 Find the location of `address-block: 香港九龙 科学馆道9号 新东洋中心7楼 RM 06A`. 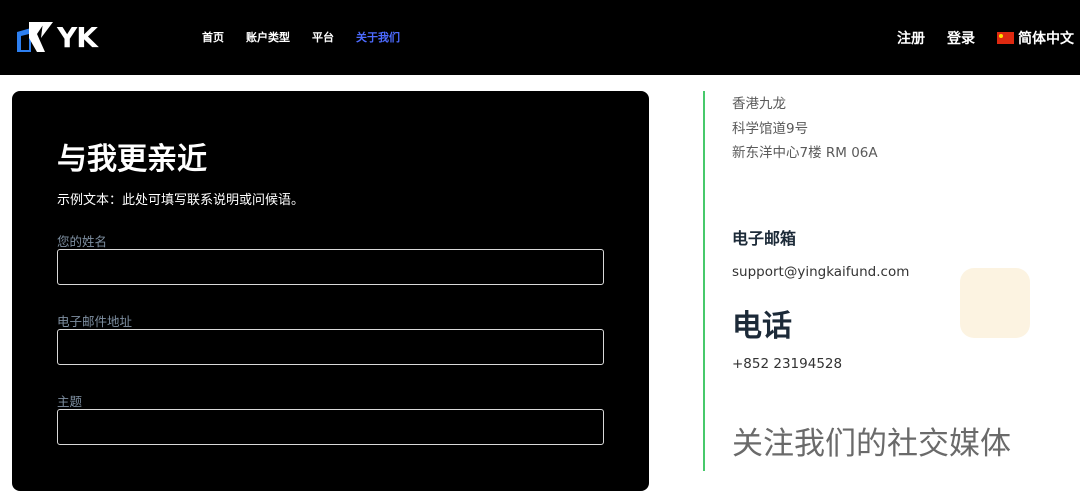

address-block: 香港九龙 科学馆道9号 新东洋中心7楼 RM 06A is located at coordinates (805, 129).